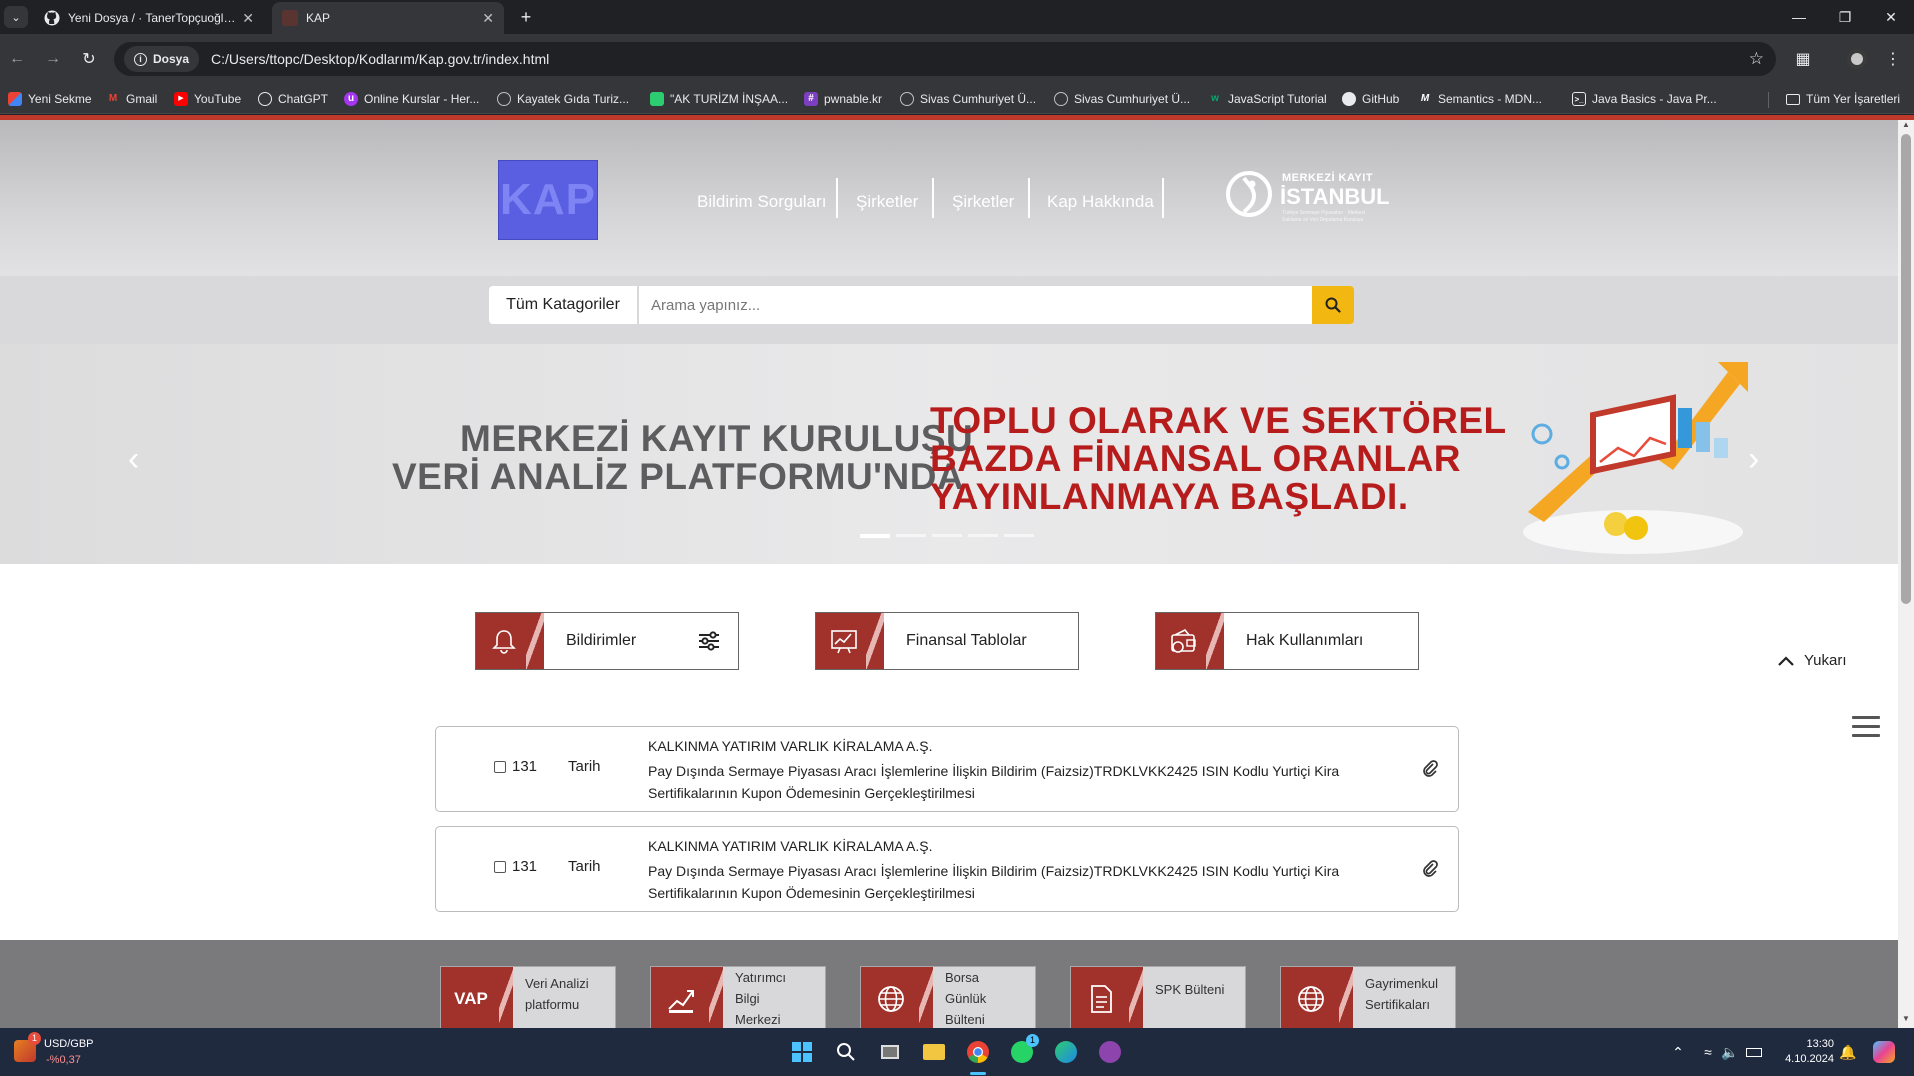 Image resolution: width=1914 pixels, height=1076 pixels. Describe the element at coordinates (53, 59) in the screenshot. I see `forward-button: →` at that location.